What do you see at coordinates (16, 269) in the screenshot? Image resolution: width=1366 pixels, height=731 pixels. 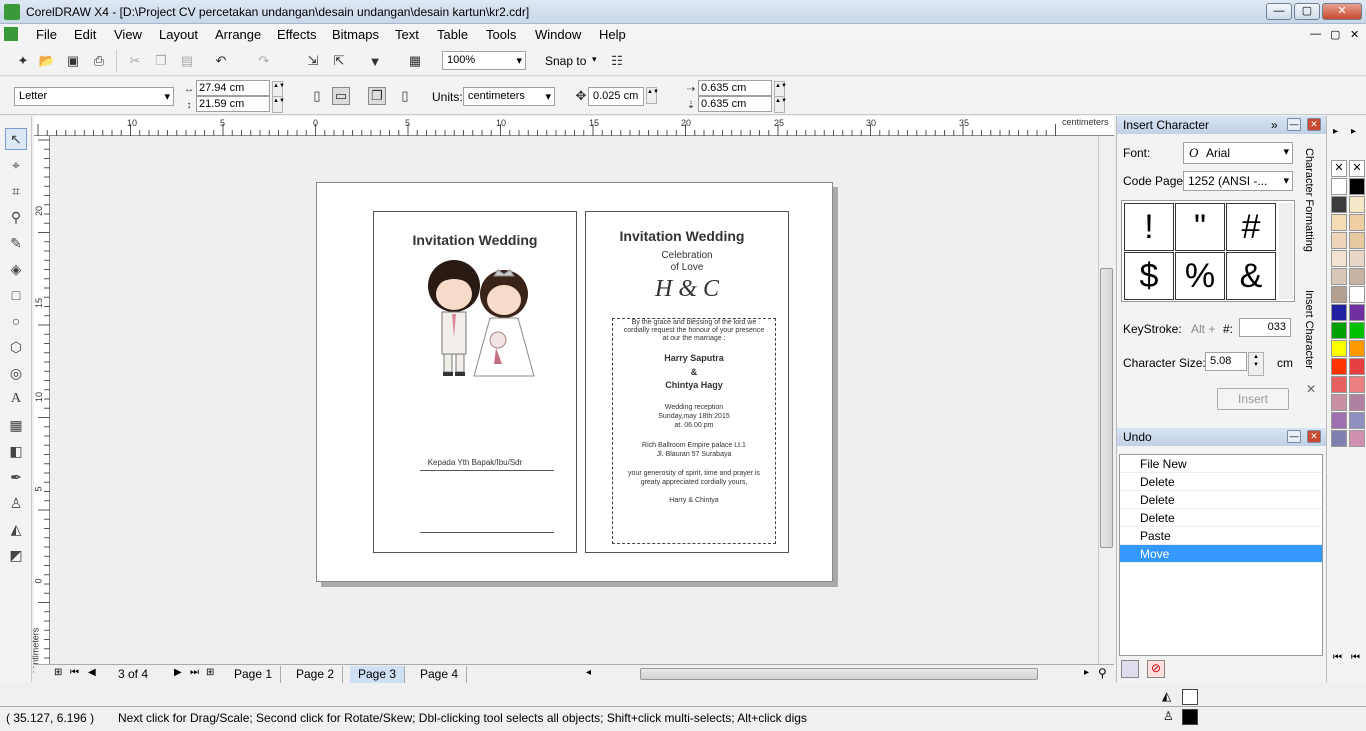 I see `smart-fill-tool-icon: ◈` at bounding box center [16, 269].